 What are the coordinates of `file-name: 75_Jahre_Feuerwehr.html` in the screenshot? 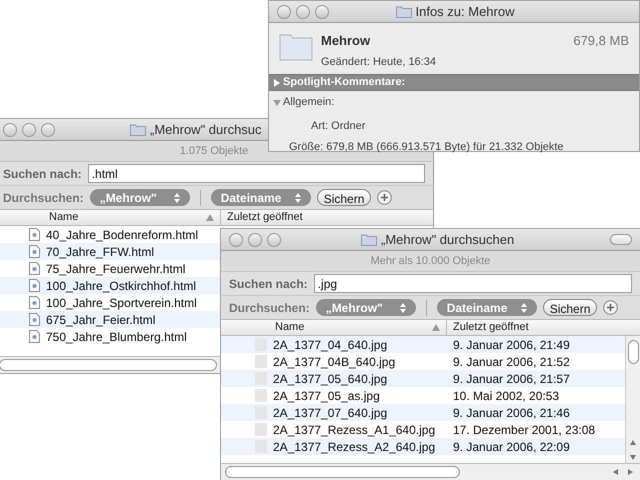 It's located at (116, 269).